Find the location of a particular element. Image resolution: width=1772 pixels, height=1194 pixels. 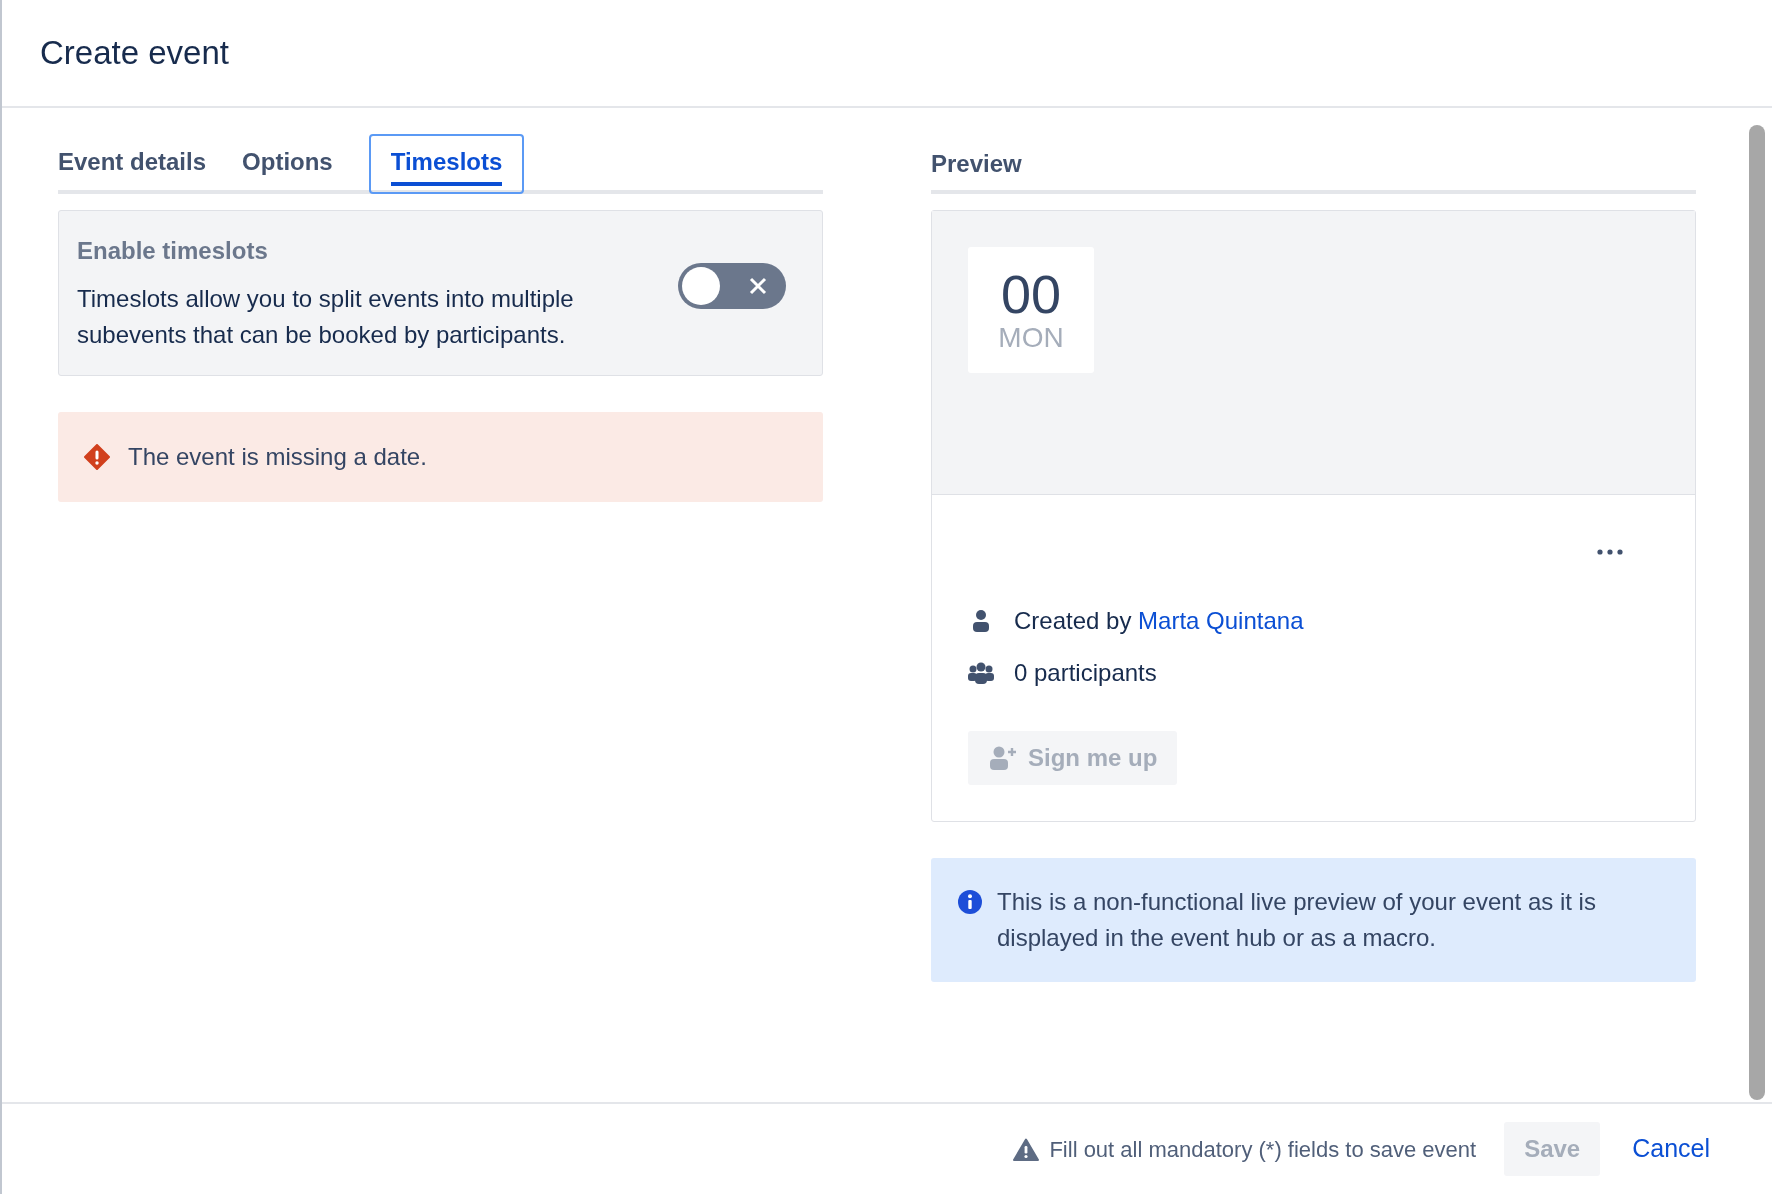

tab: Event details is located at coordinates (145, 160).